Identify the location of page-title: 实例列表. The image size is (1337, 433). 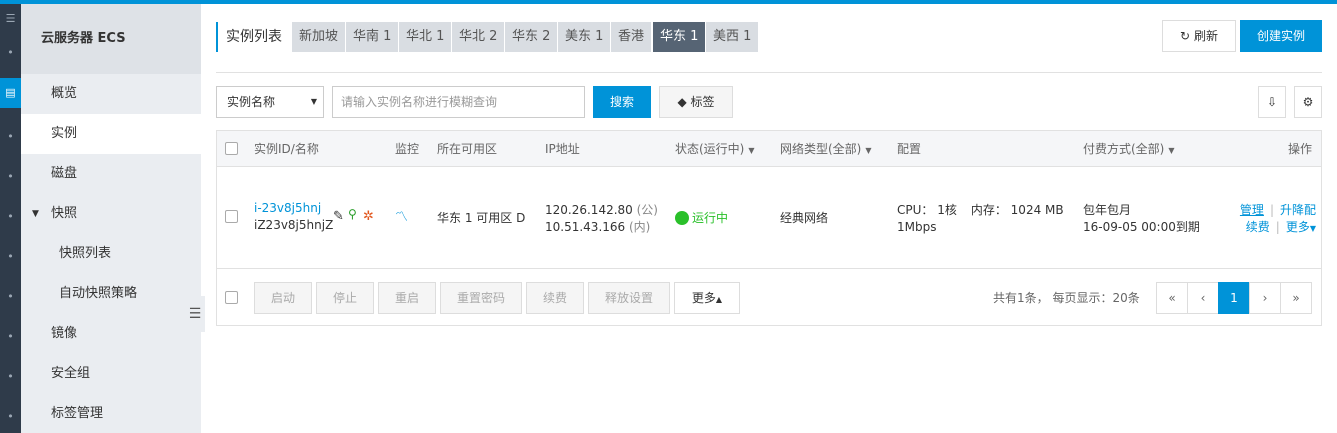
(249, 37).